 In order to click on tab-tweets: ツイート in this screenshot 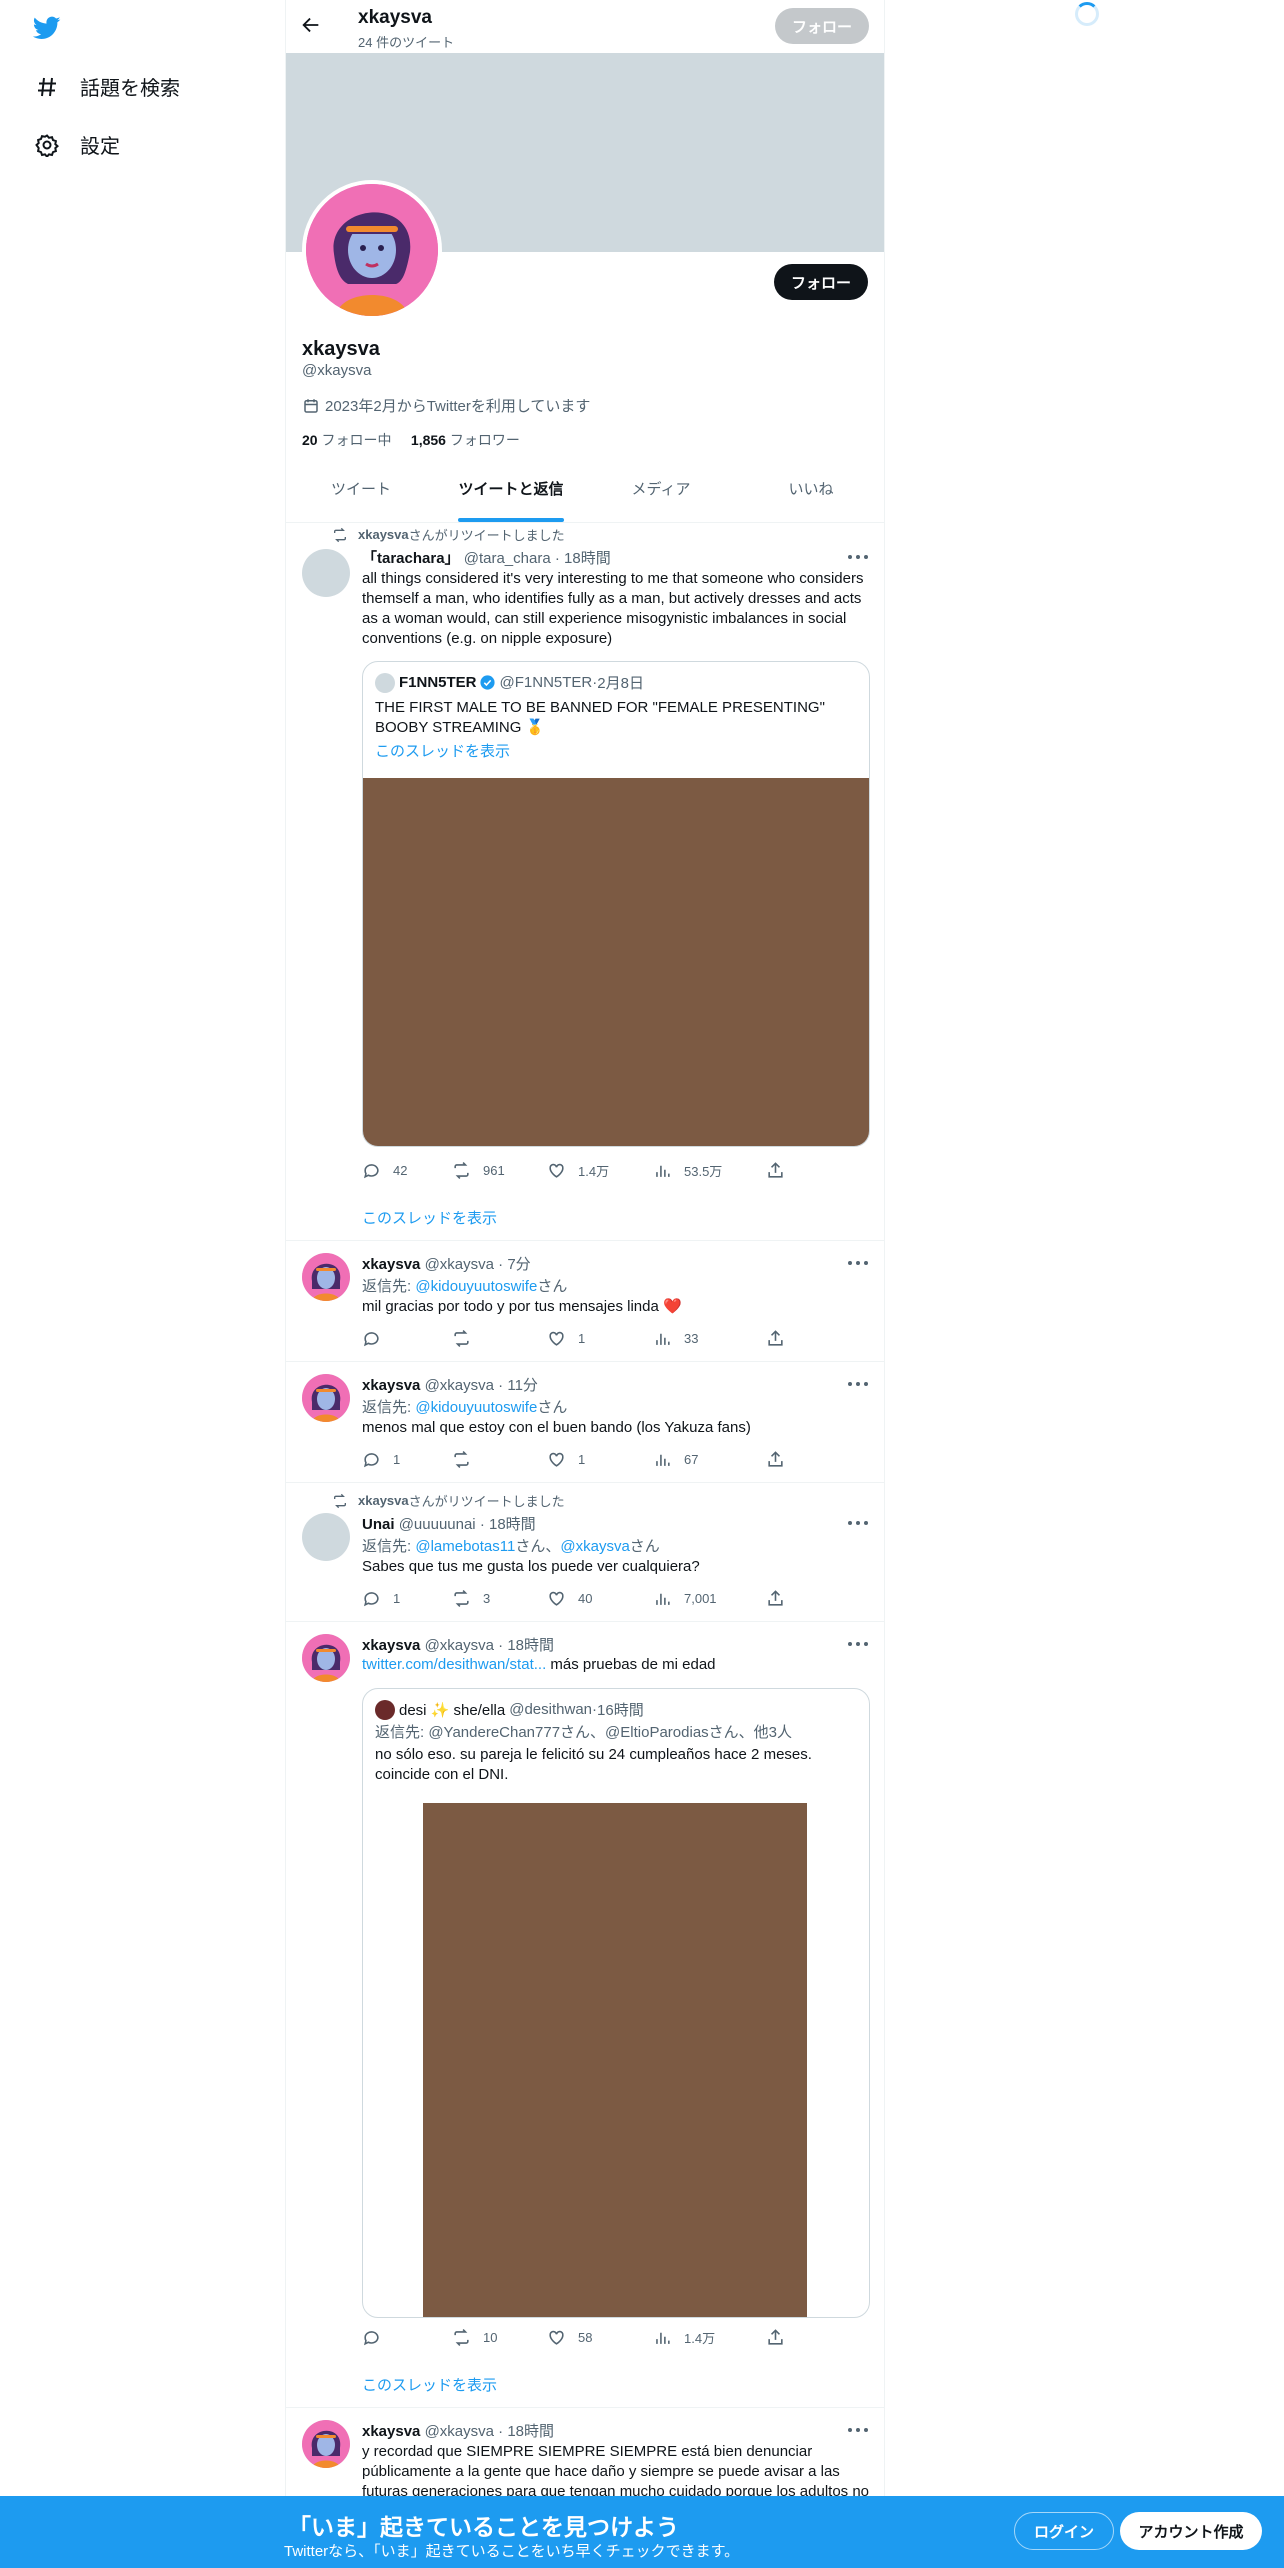, I will do `click(361, 496)`.